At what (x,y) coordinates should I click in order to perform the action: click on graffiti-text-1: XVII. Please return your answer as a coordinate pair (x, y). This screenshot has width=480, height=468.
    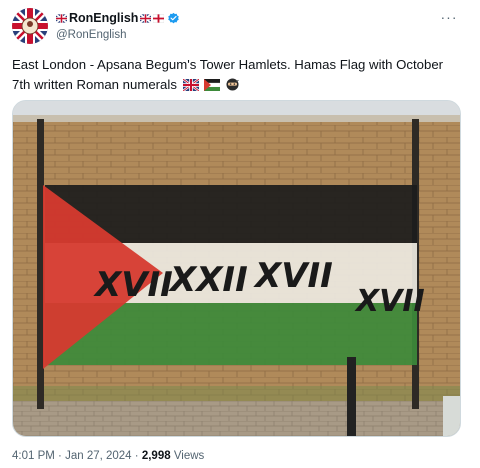
    Looking at the image, I should click on (133, 285).